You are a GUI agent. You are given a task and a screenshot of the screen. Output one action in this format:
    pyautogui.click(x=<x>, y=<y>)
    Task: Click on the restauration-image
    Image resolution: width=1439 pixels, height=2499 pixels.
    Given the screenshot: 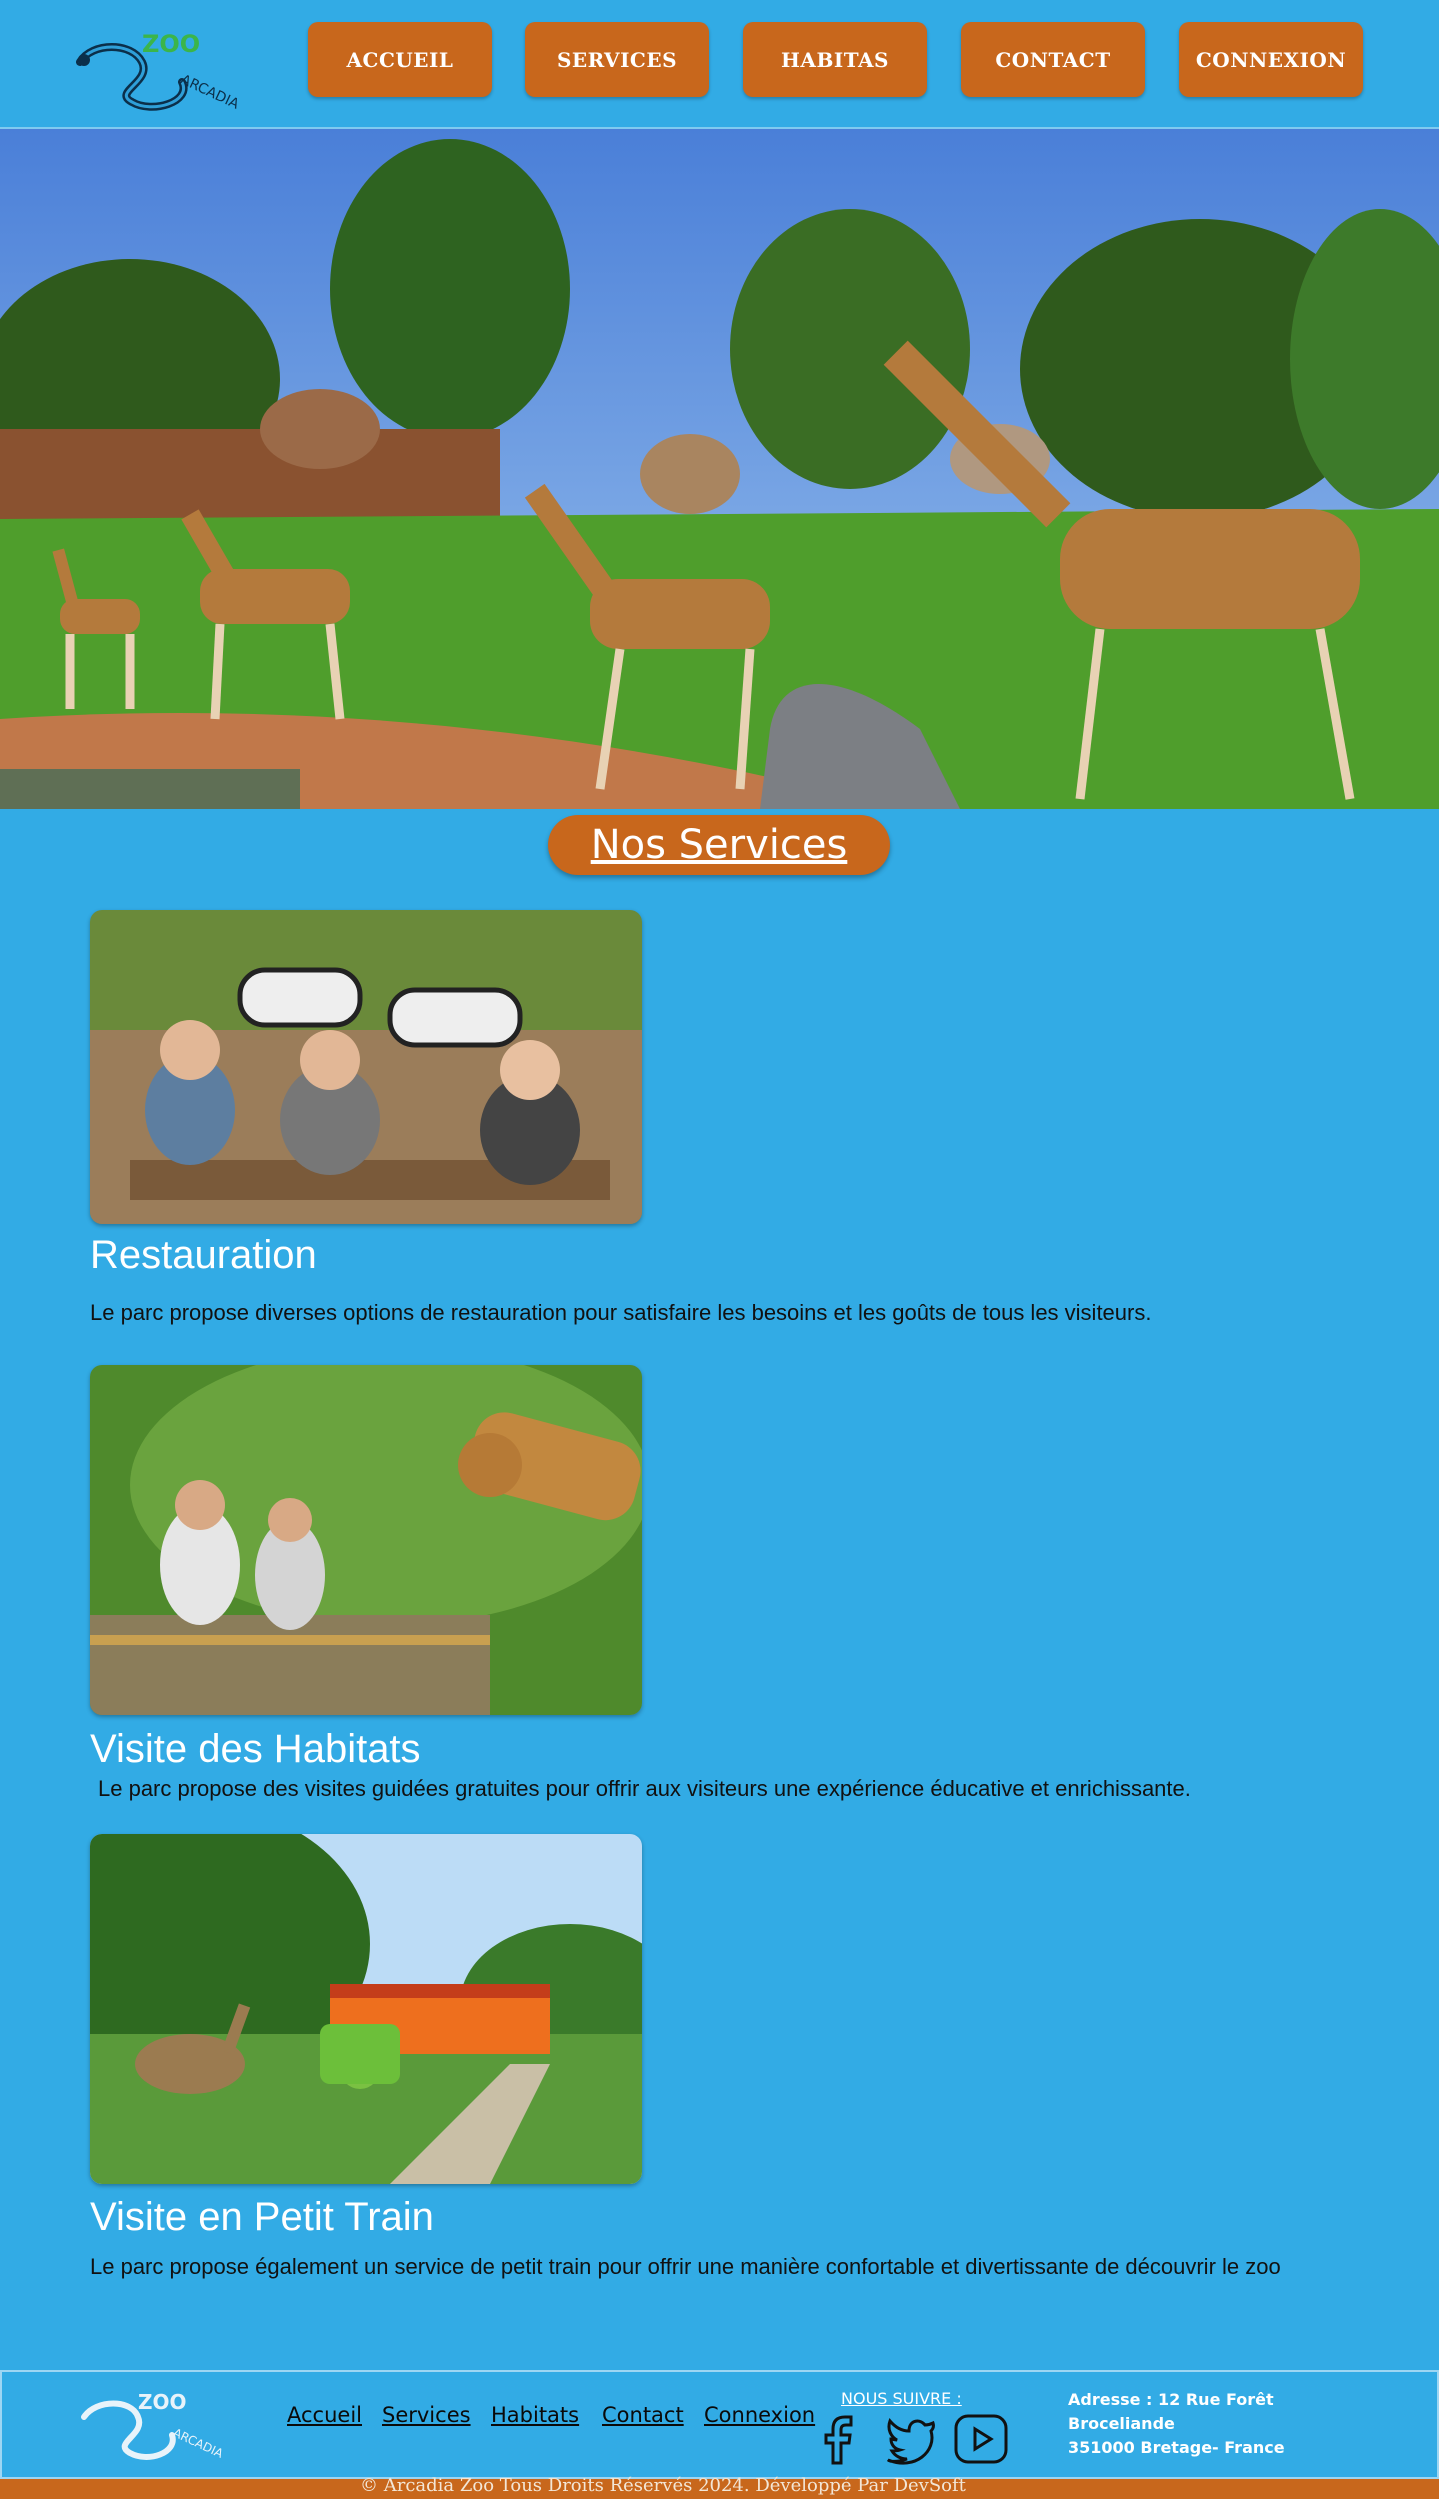 What is the action you would take?
    pyautogui.click(x=366, y=1067)
    